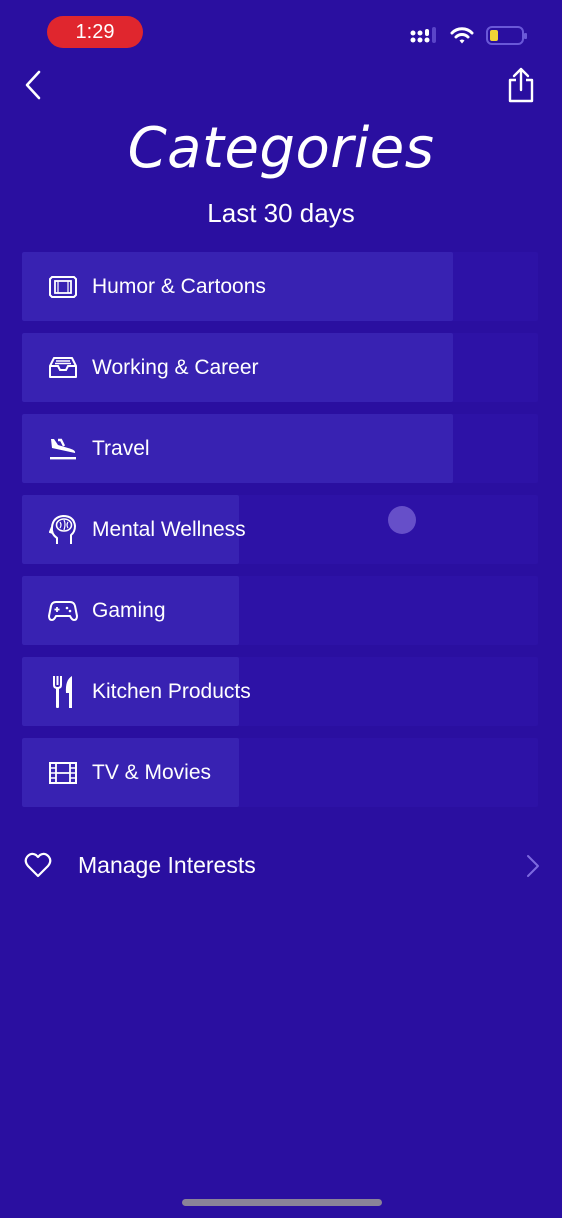 This screenshot has height=1218, width=562. Describe the element at coordinates (129, 610) in the screenshot. I see `category-label: Gaming` at that location.